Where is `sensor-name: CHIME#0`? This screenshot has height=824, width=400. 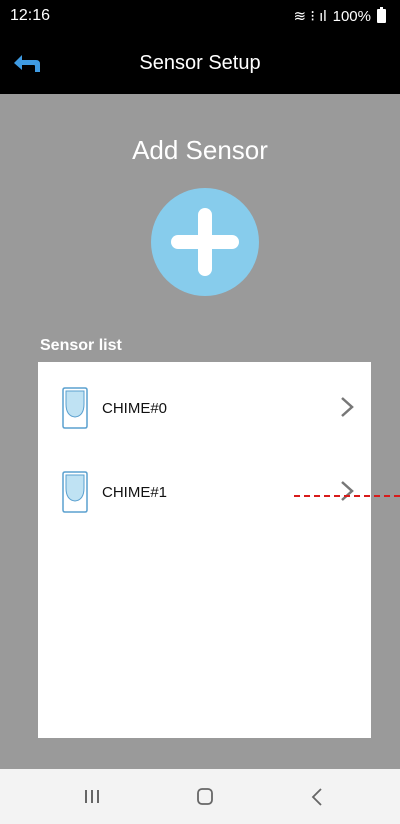 sensor-name: CHIME#0 is located at coordinates (135, 408).